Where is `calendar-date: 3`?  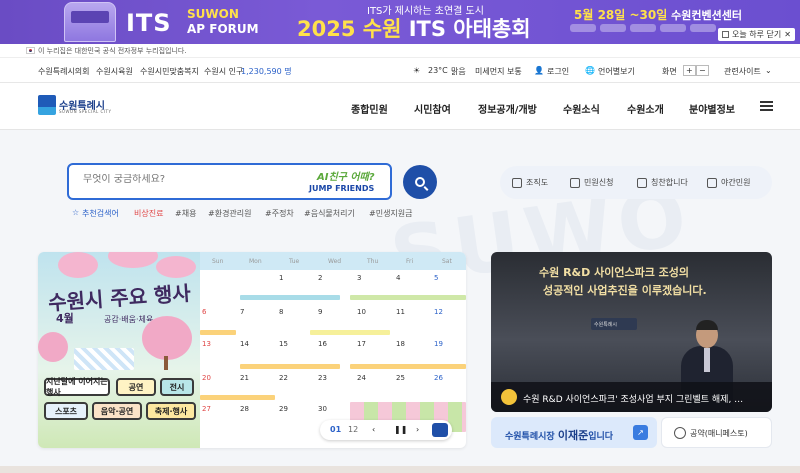 calendar-date: 3 is located at coordinates (359, 278).